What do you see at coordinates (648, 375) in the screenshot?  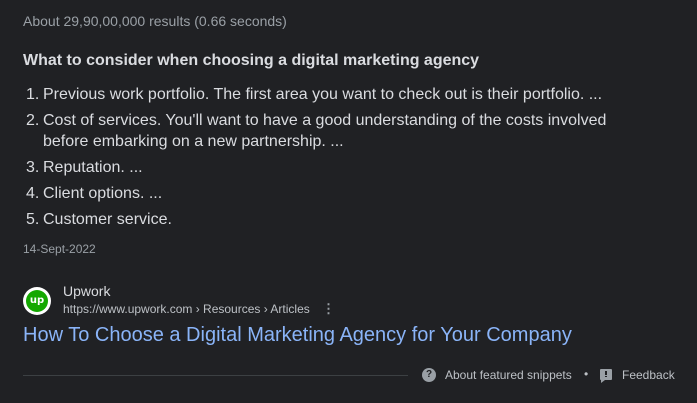 I see `feedback-link: Feedback` at bounding box center [648, 375].